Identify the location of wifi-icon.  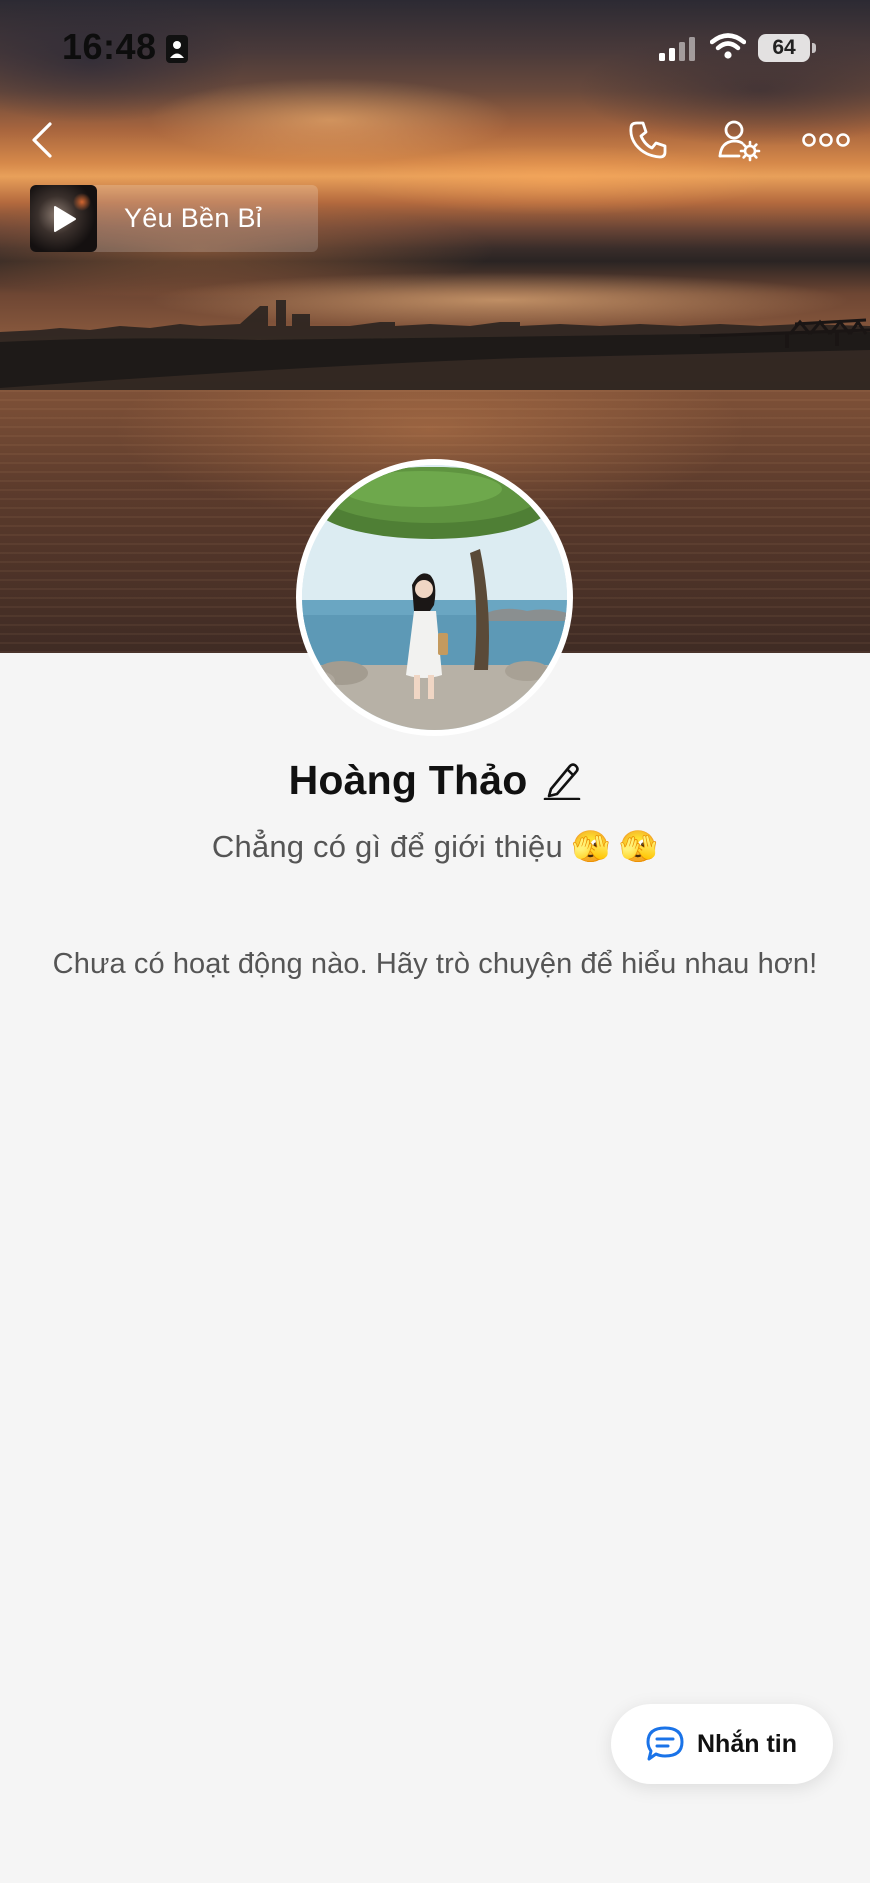
(728, 46).